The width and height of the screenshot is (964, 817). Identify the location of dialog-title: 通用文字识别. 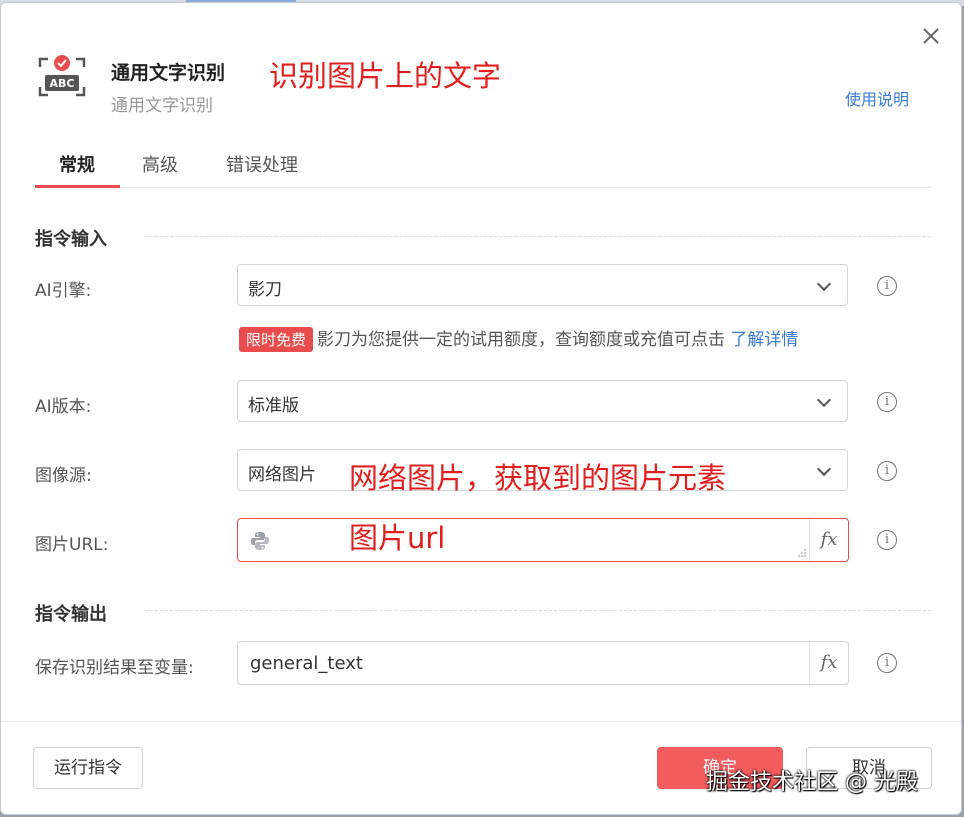
(168, 73).